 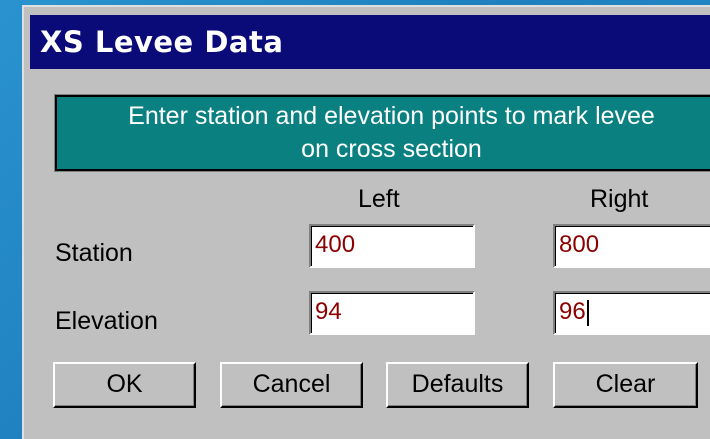 What do you see at coordinates (124, 385) in the screenshot?
I see `ok-button: OK` at bounding box center [124, 385].